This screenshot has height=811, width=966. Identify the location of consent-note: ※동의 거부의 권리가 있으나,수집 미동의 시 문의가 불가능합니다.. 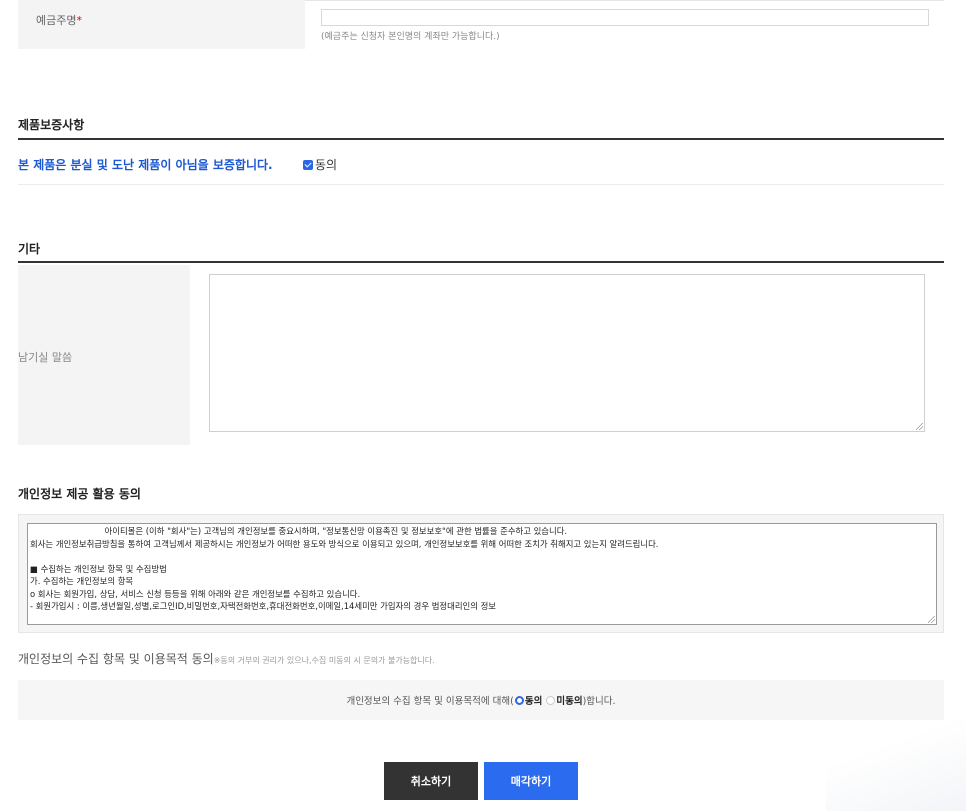
(324, 660).